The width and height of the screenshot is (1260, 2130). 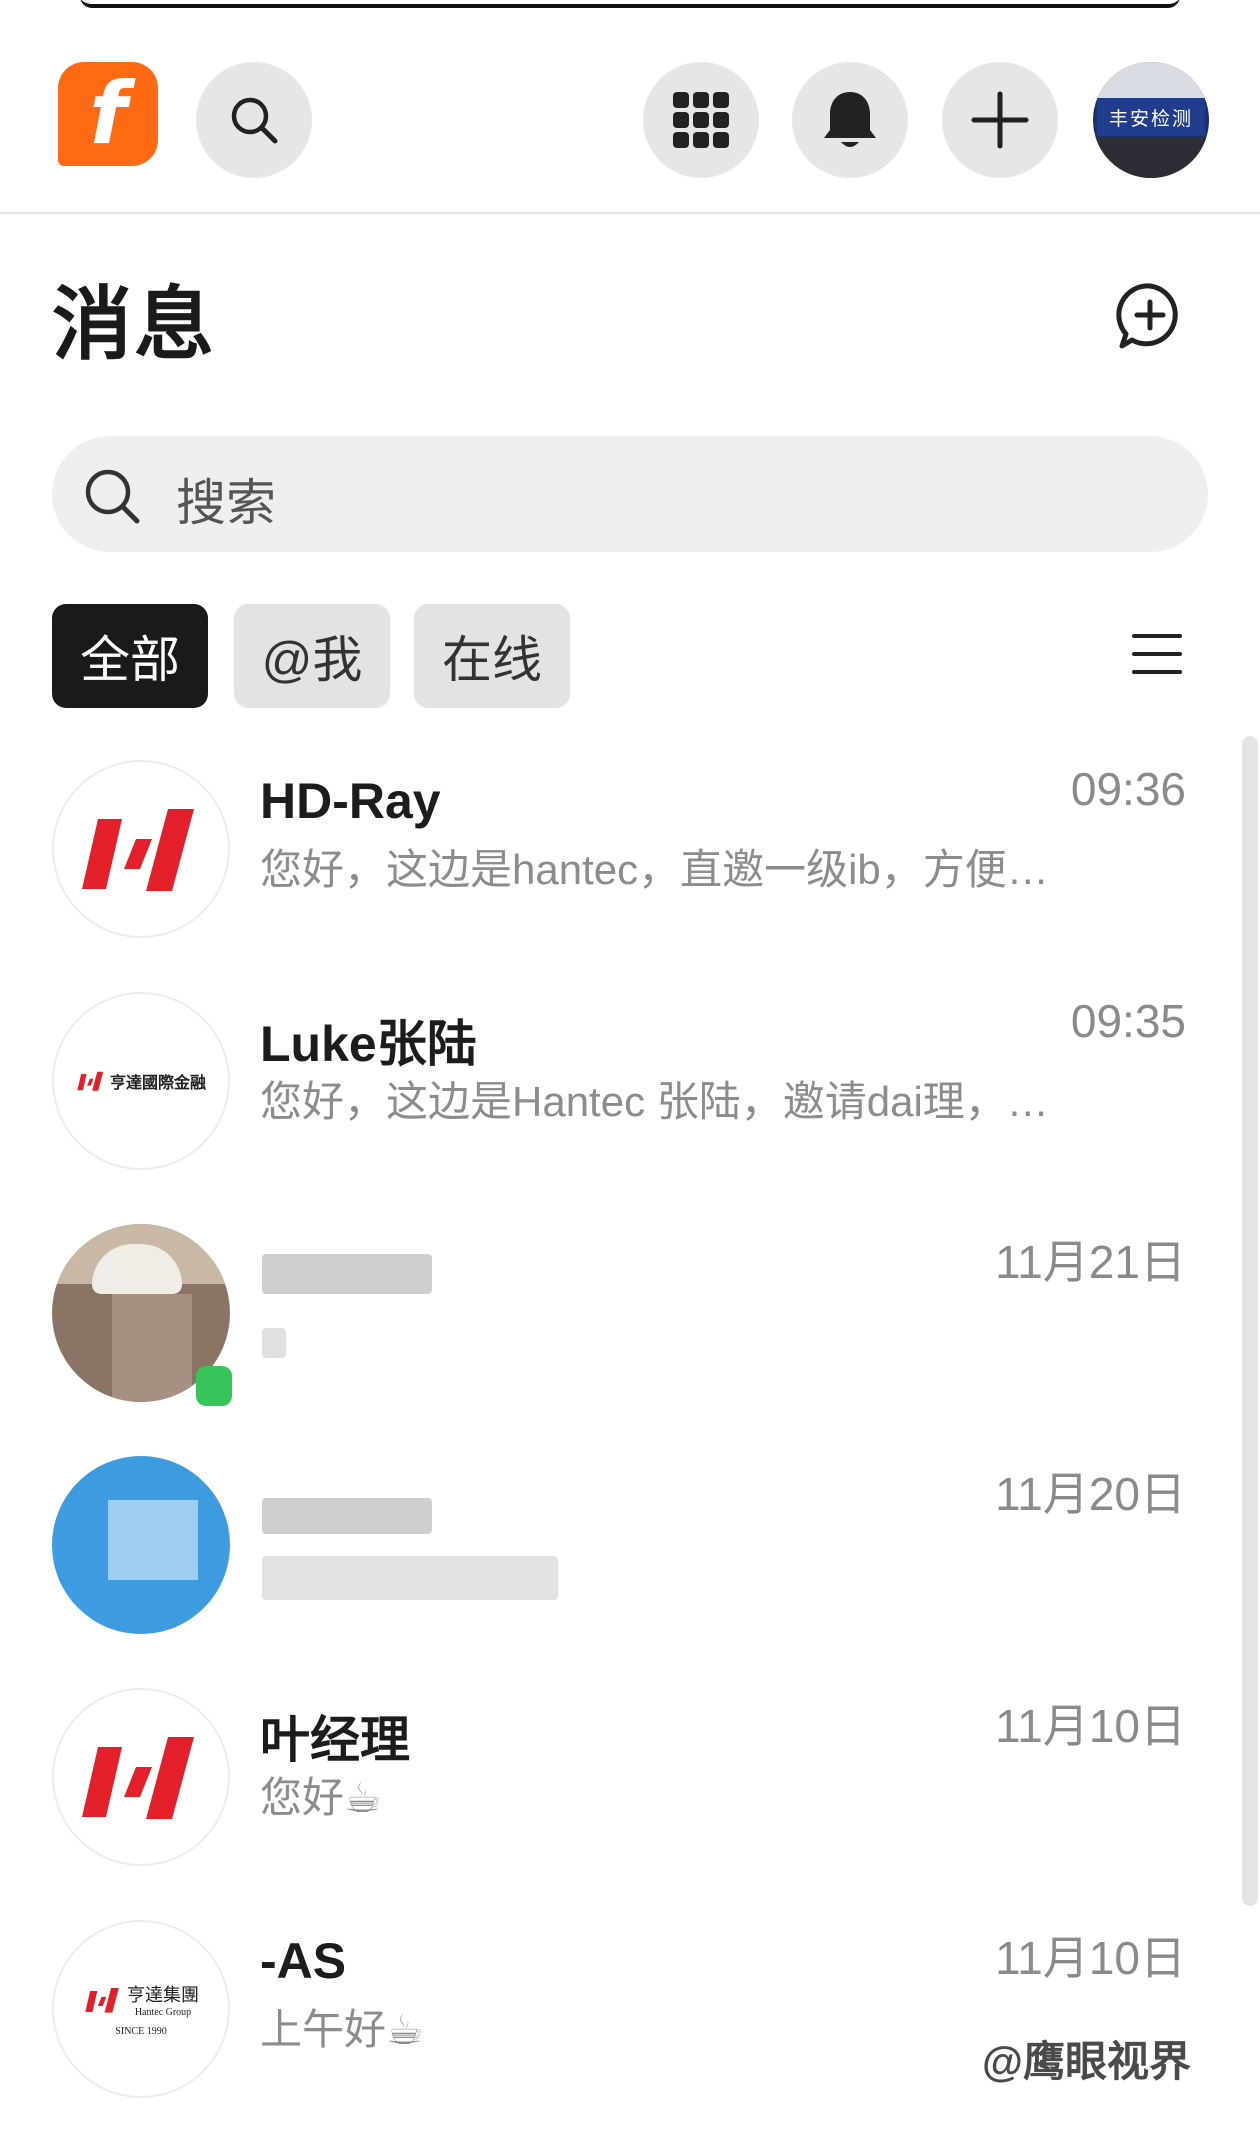 What do you see at coordinates (335, 1740) in the screenshot?
I see `conversation-name: 叶经理` at bounding box center [335, 1740].